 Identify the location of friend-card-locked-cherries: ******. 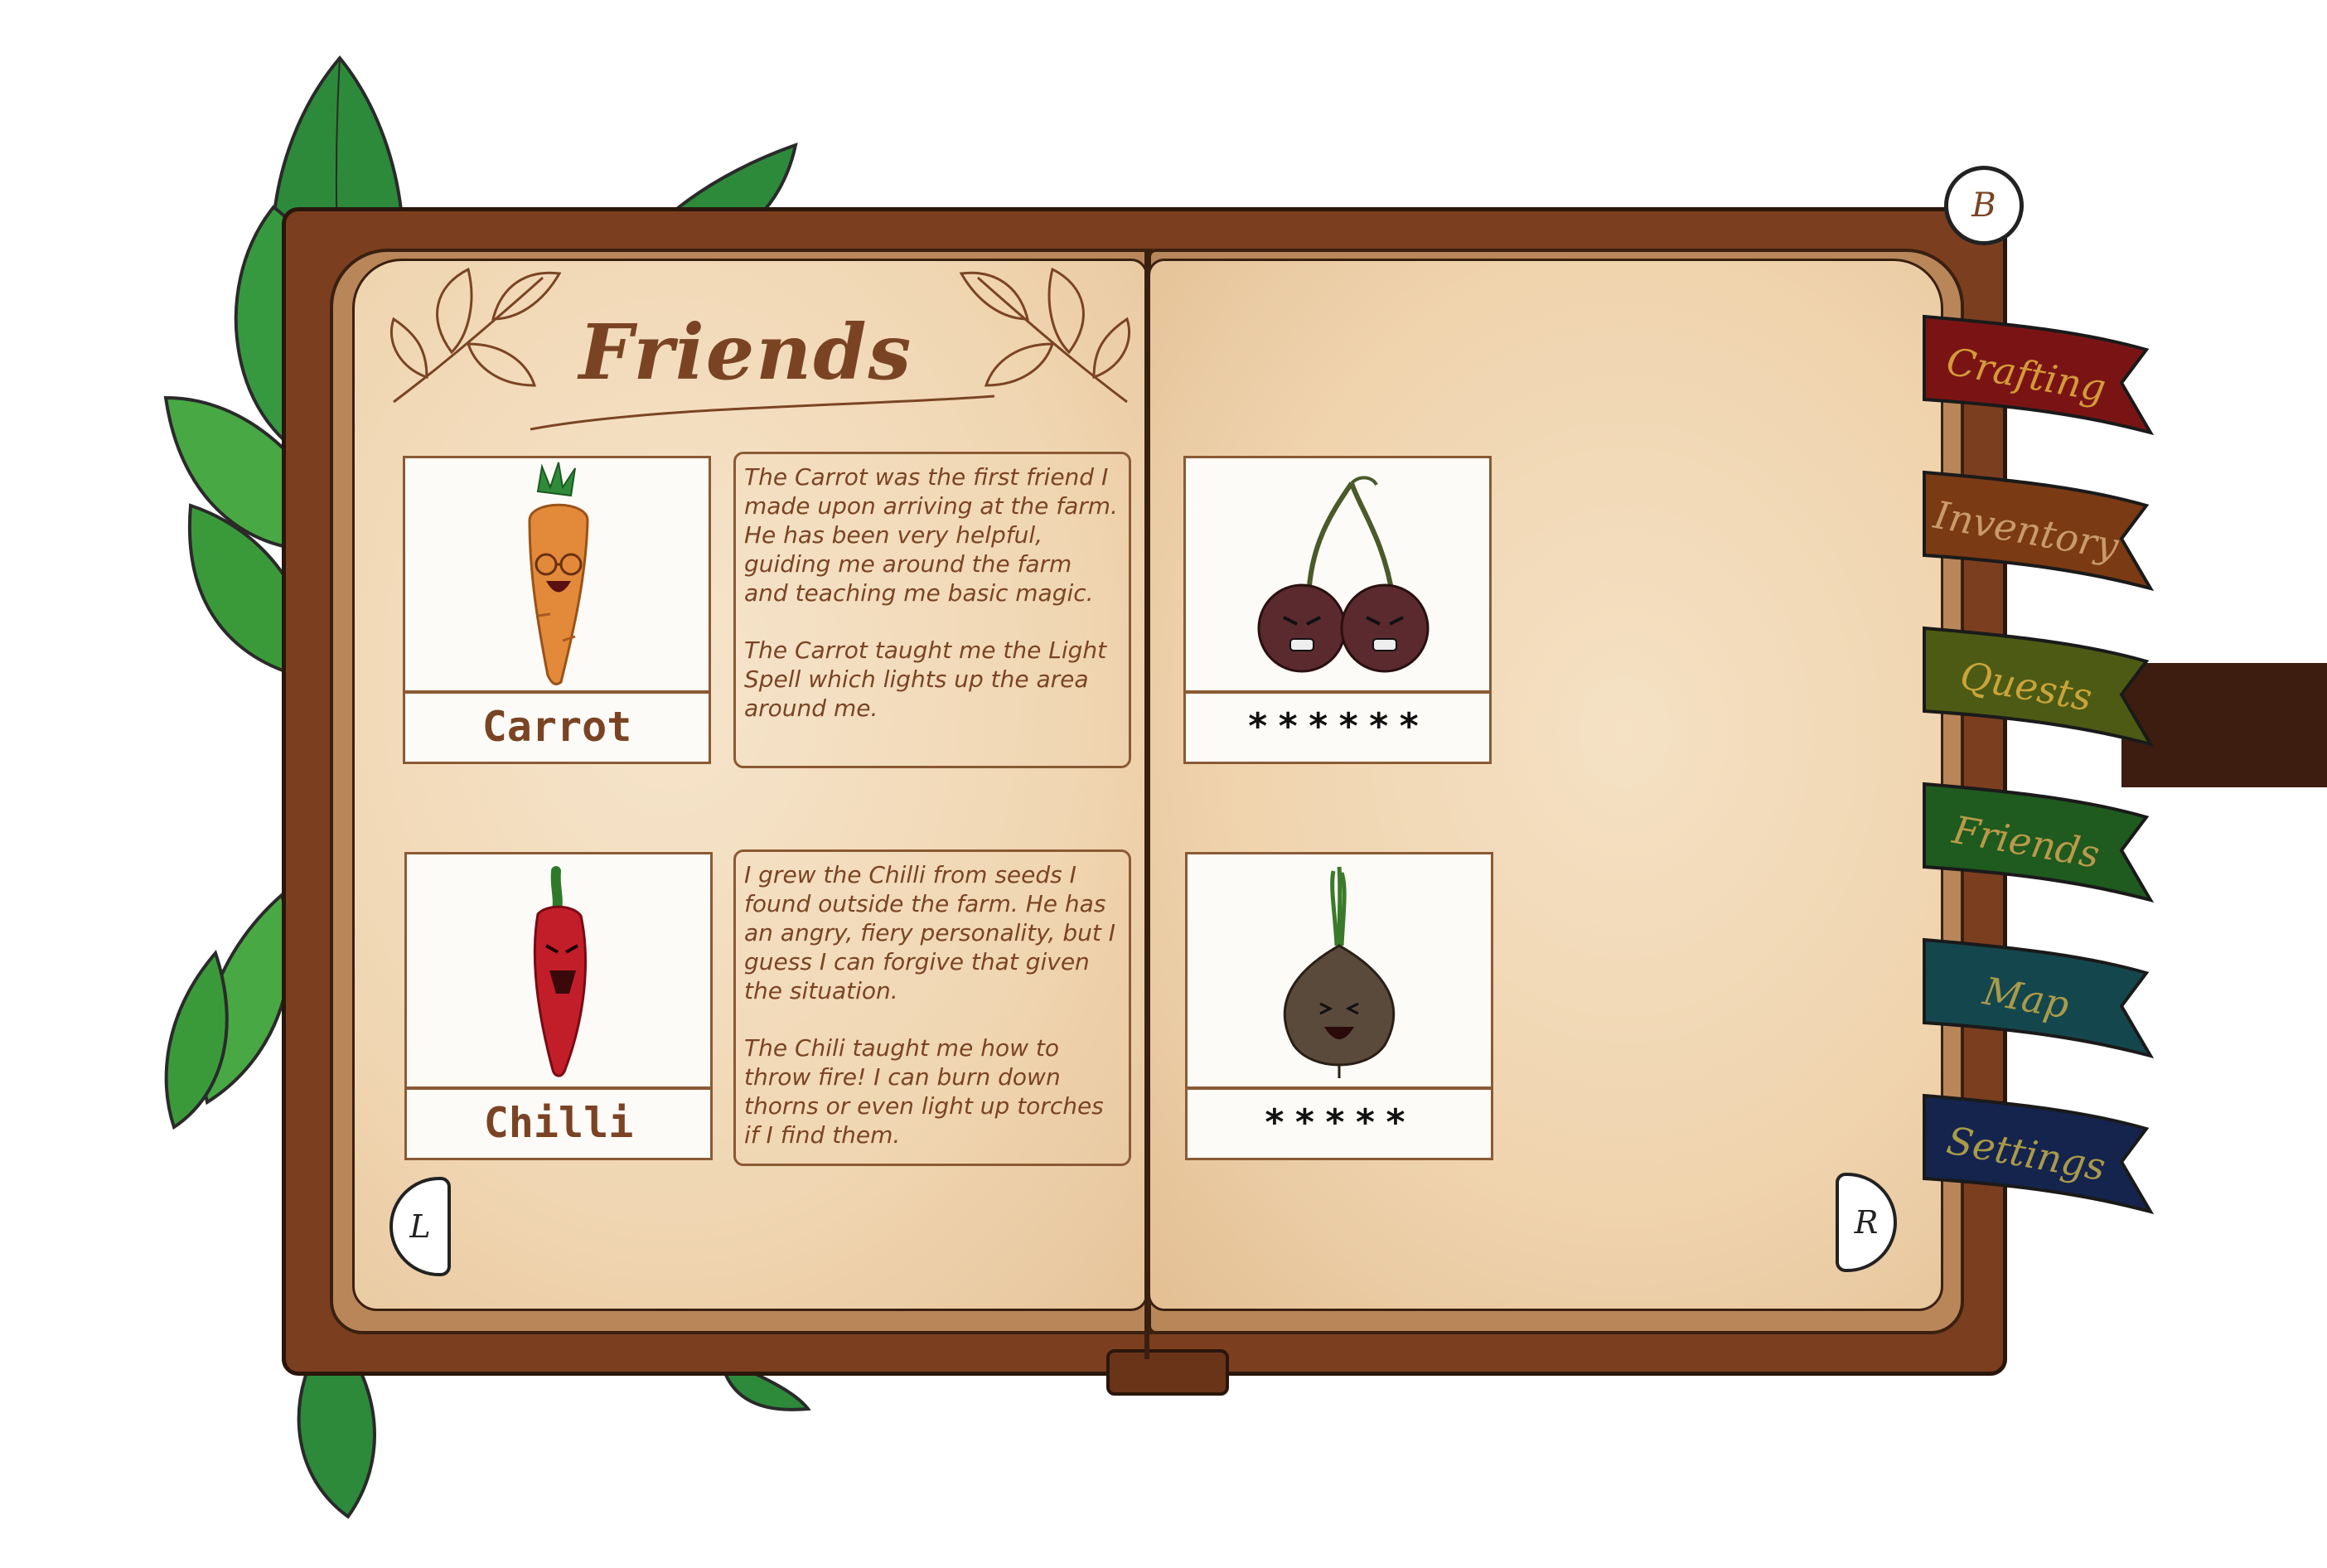
(1338, 610).